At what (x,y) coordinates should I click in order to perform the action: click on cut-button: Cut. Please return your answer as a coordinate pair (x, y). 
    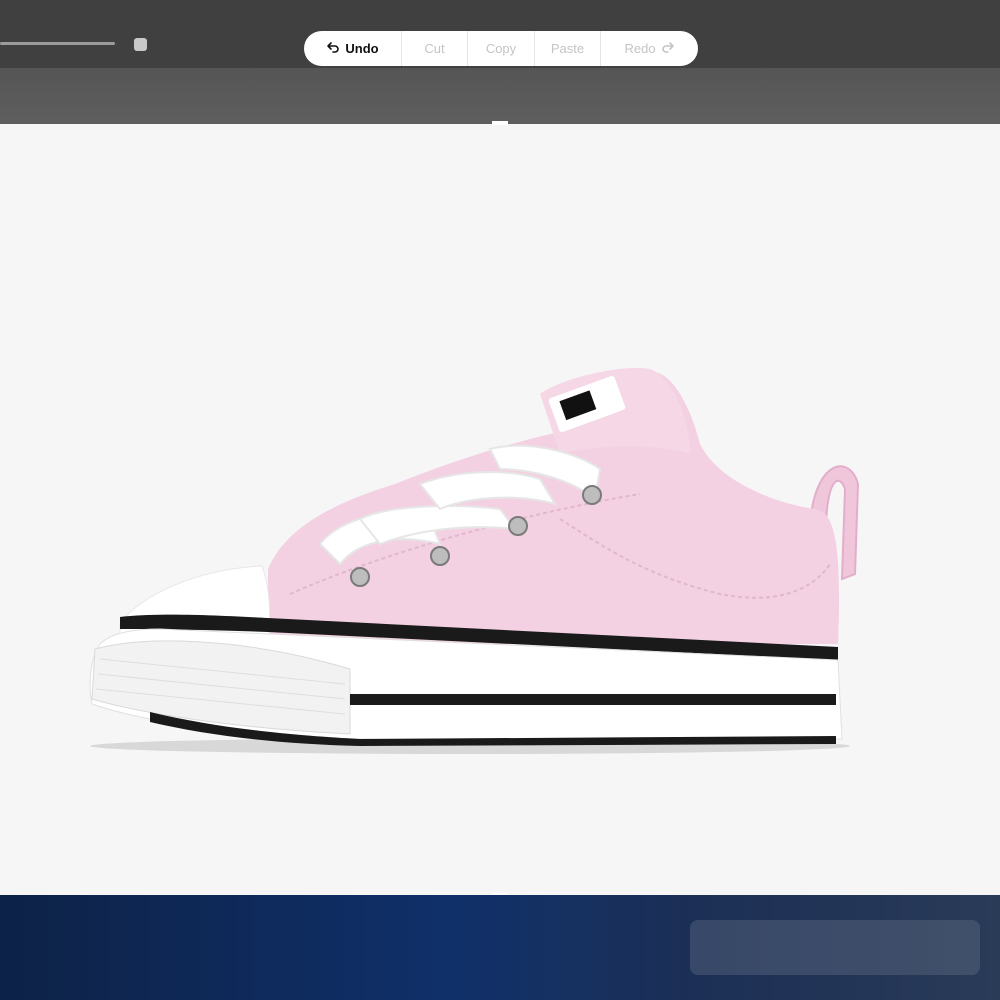
    Looking at the image, I should click on (435, 48).